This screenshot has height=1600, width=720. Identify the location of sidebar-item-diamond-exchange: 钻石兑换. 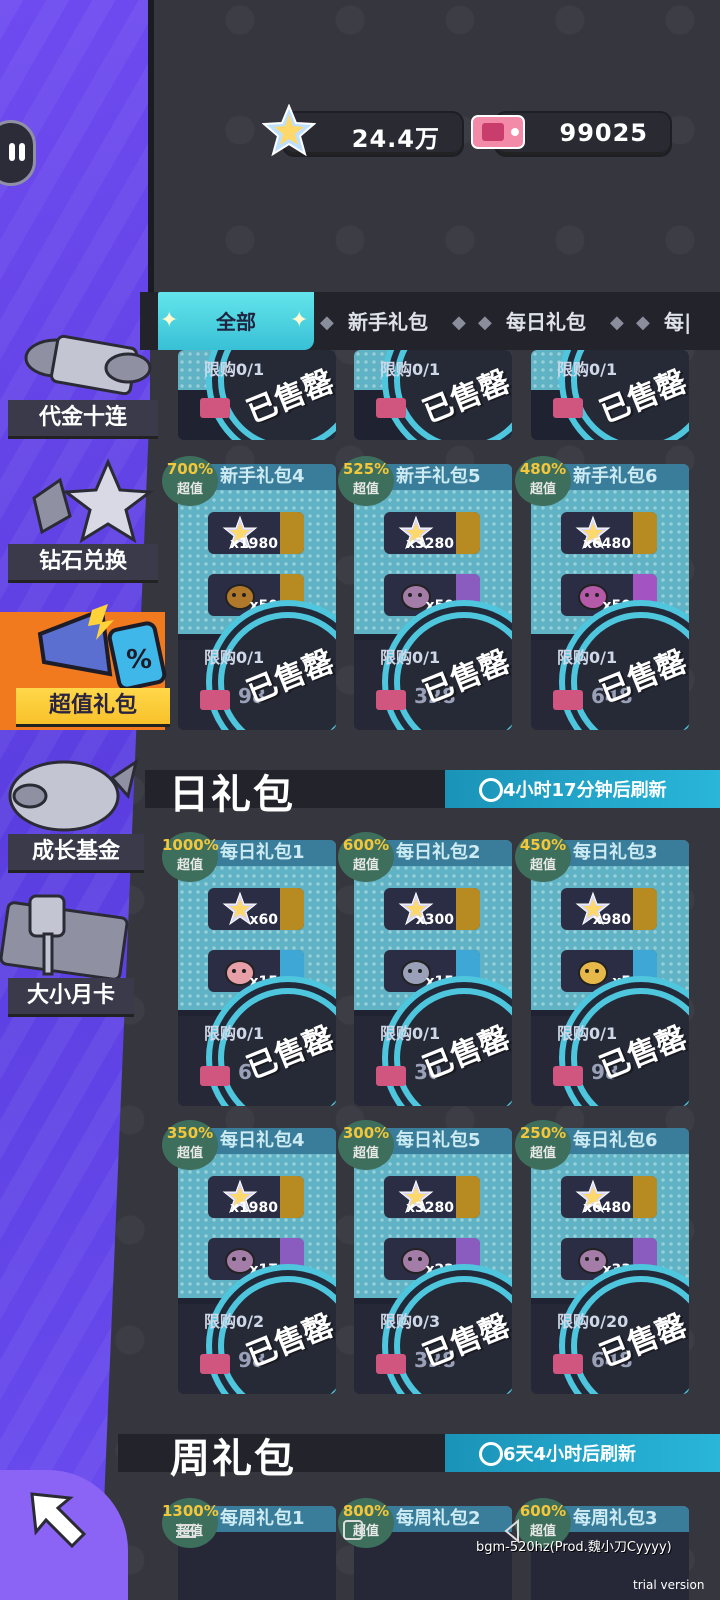
(82, 520).